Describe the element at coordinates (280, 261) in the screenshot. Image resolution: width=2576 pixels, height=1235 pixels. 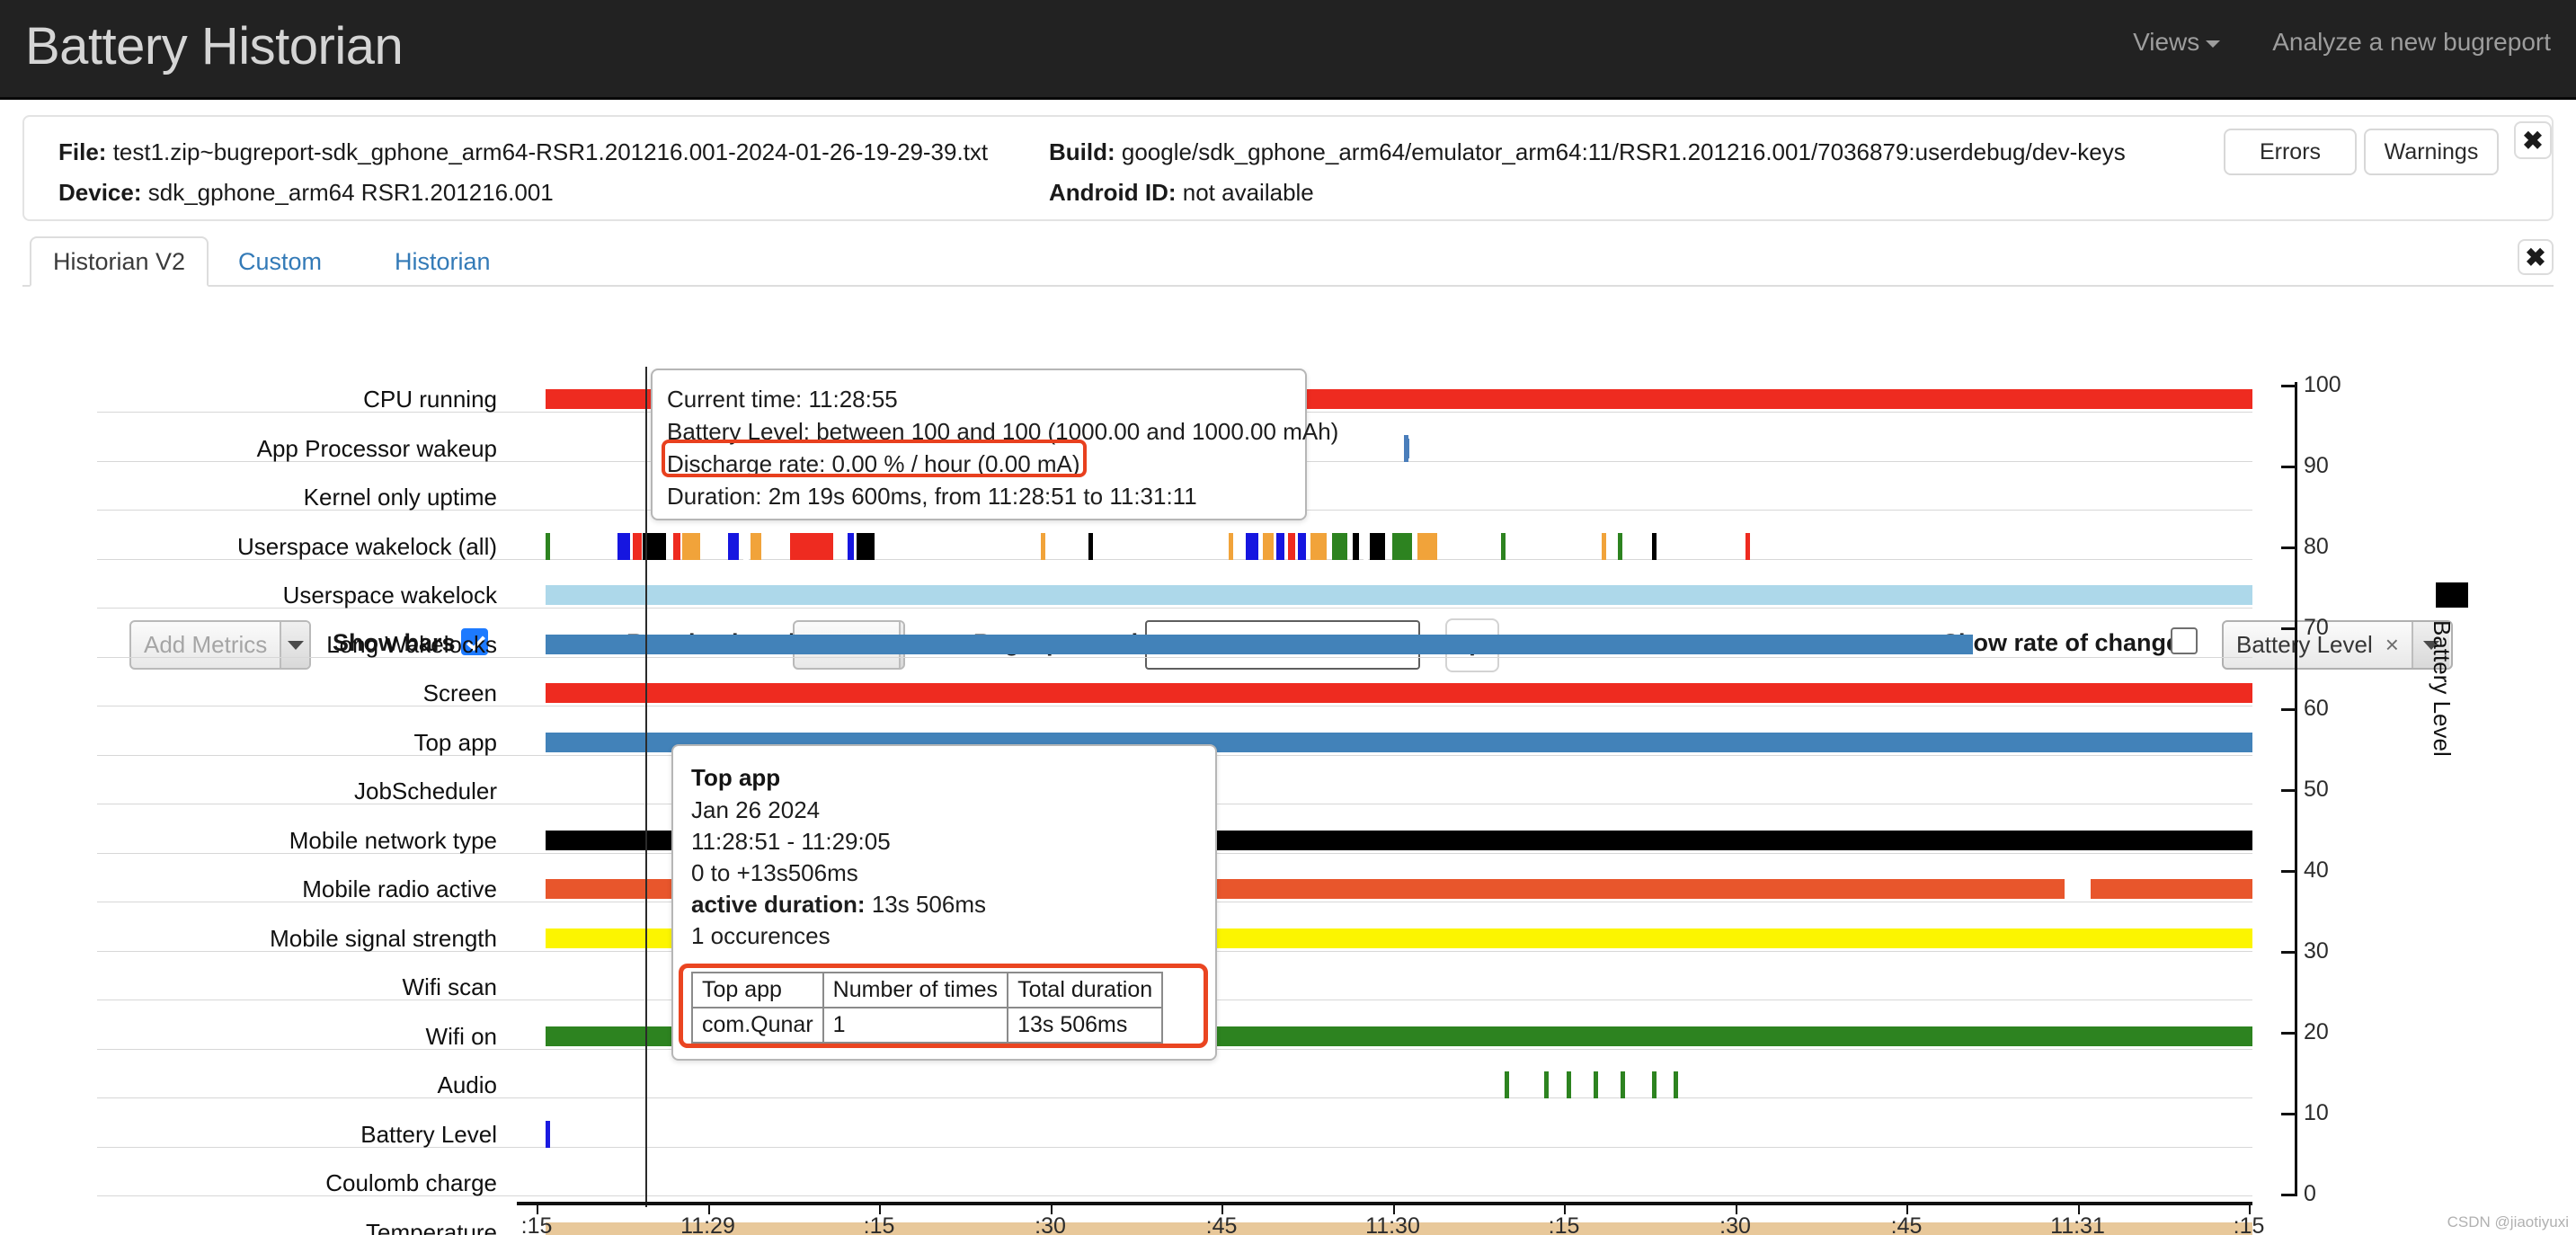
I see `tab-custom: Custom` at that location.